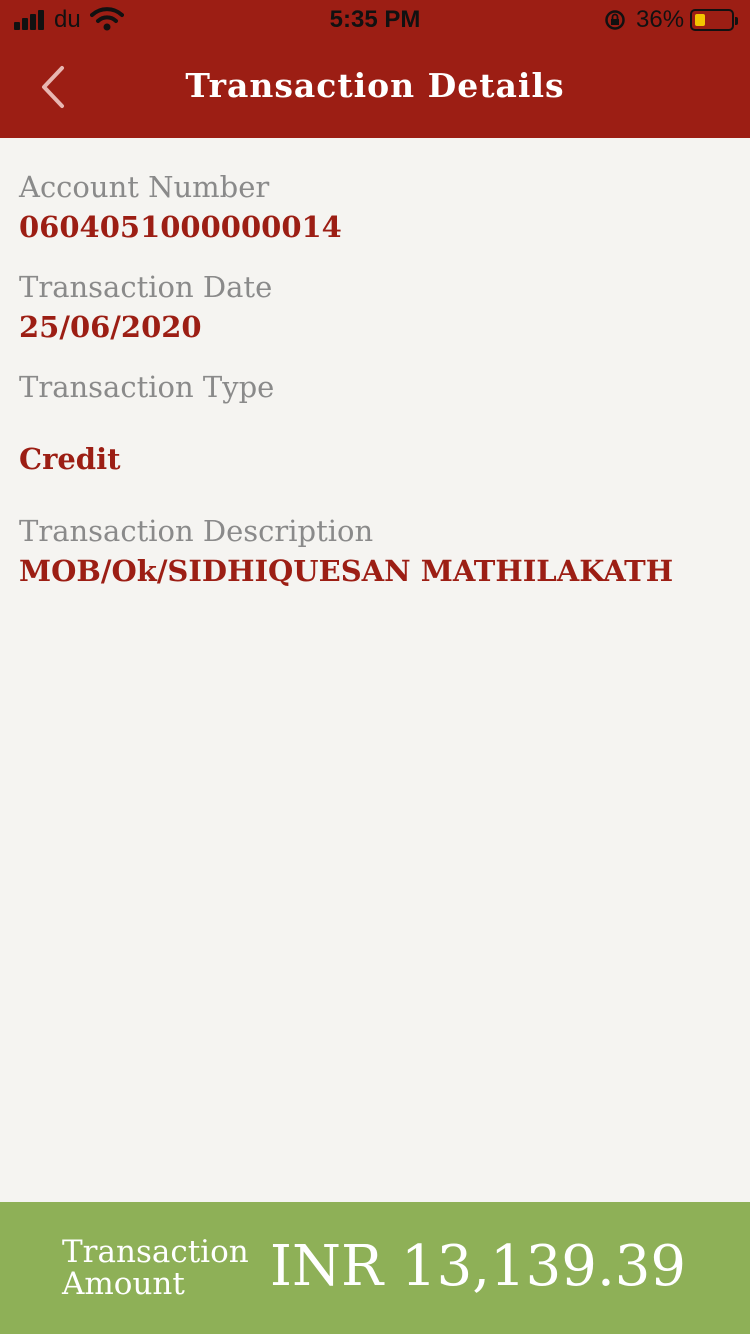 This screenshot has height=1334, width=750. I want to click on status-bar: du 5:35 PM 36%, so click(375, 20).